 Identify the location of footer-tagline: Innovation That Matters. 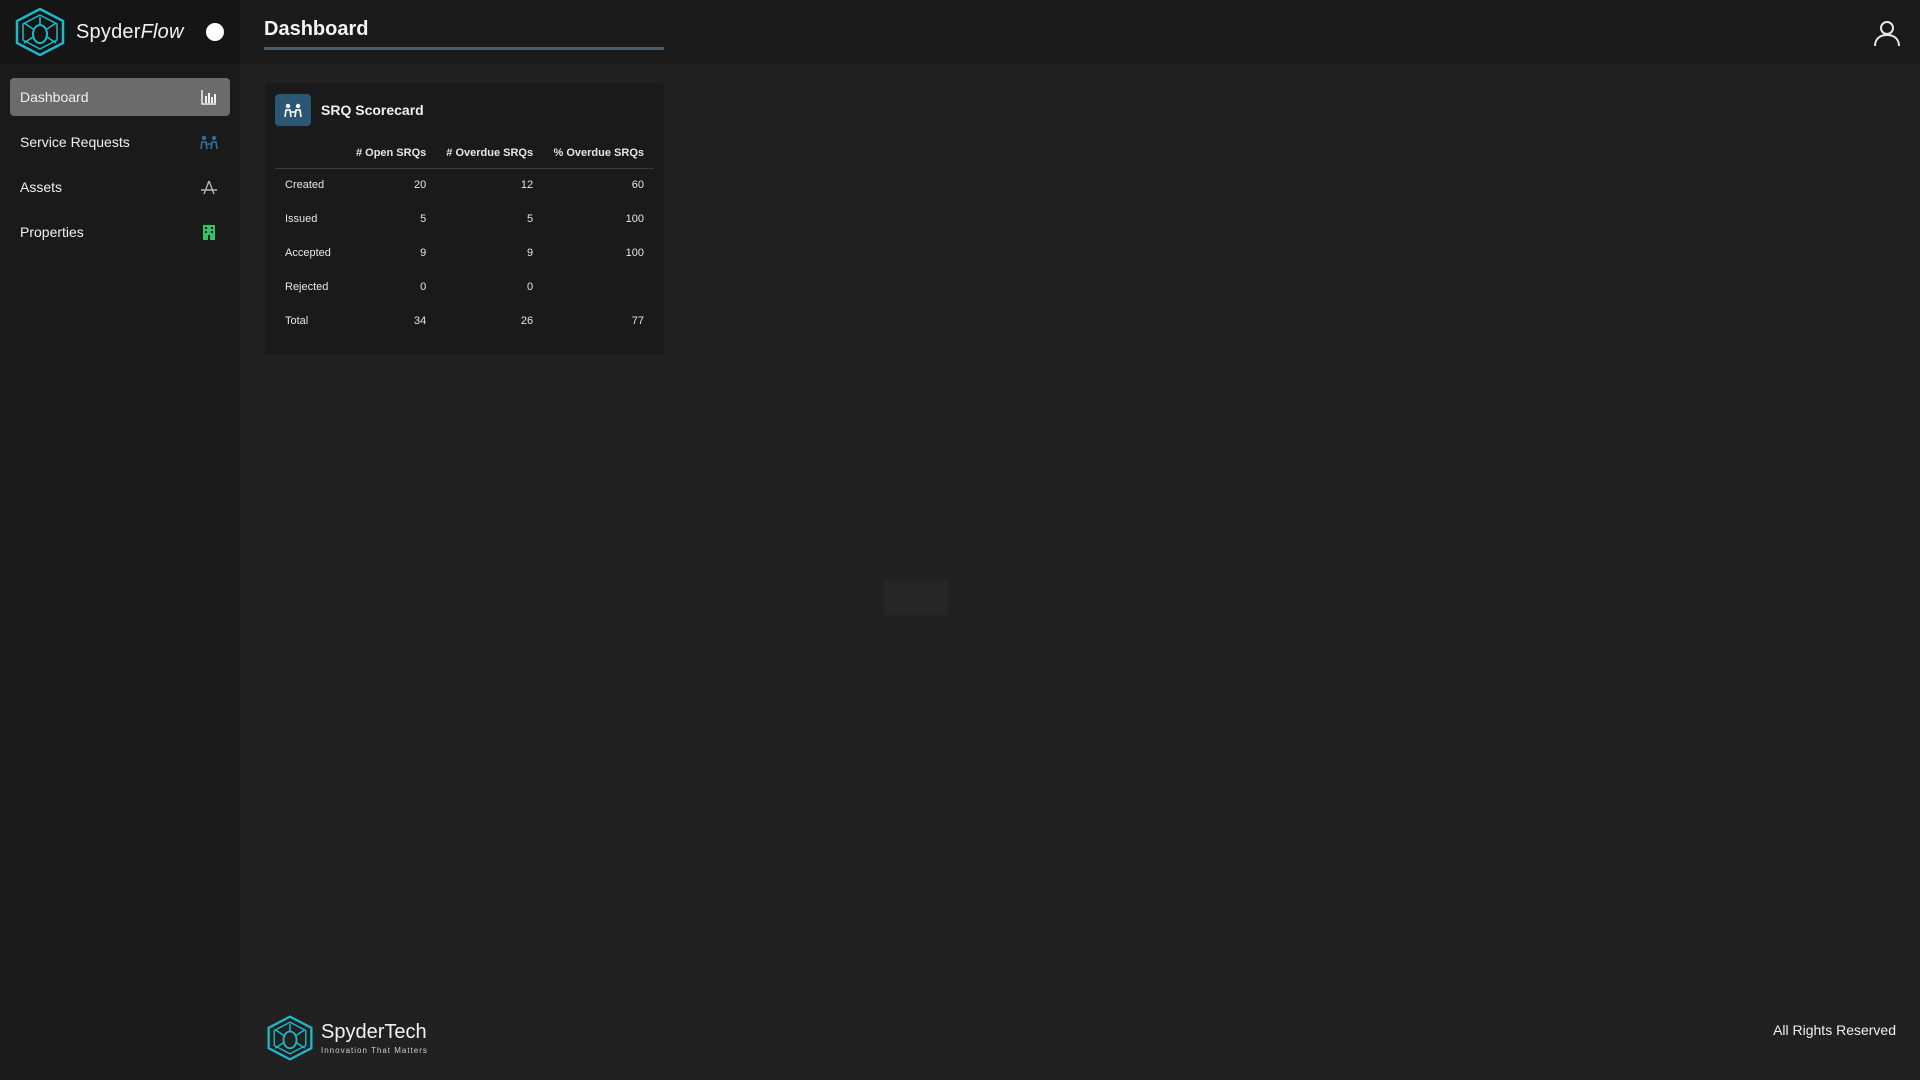
(374, 1050).